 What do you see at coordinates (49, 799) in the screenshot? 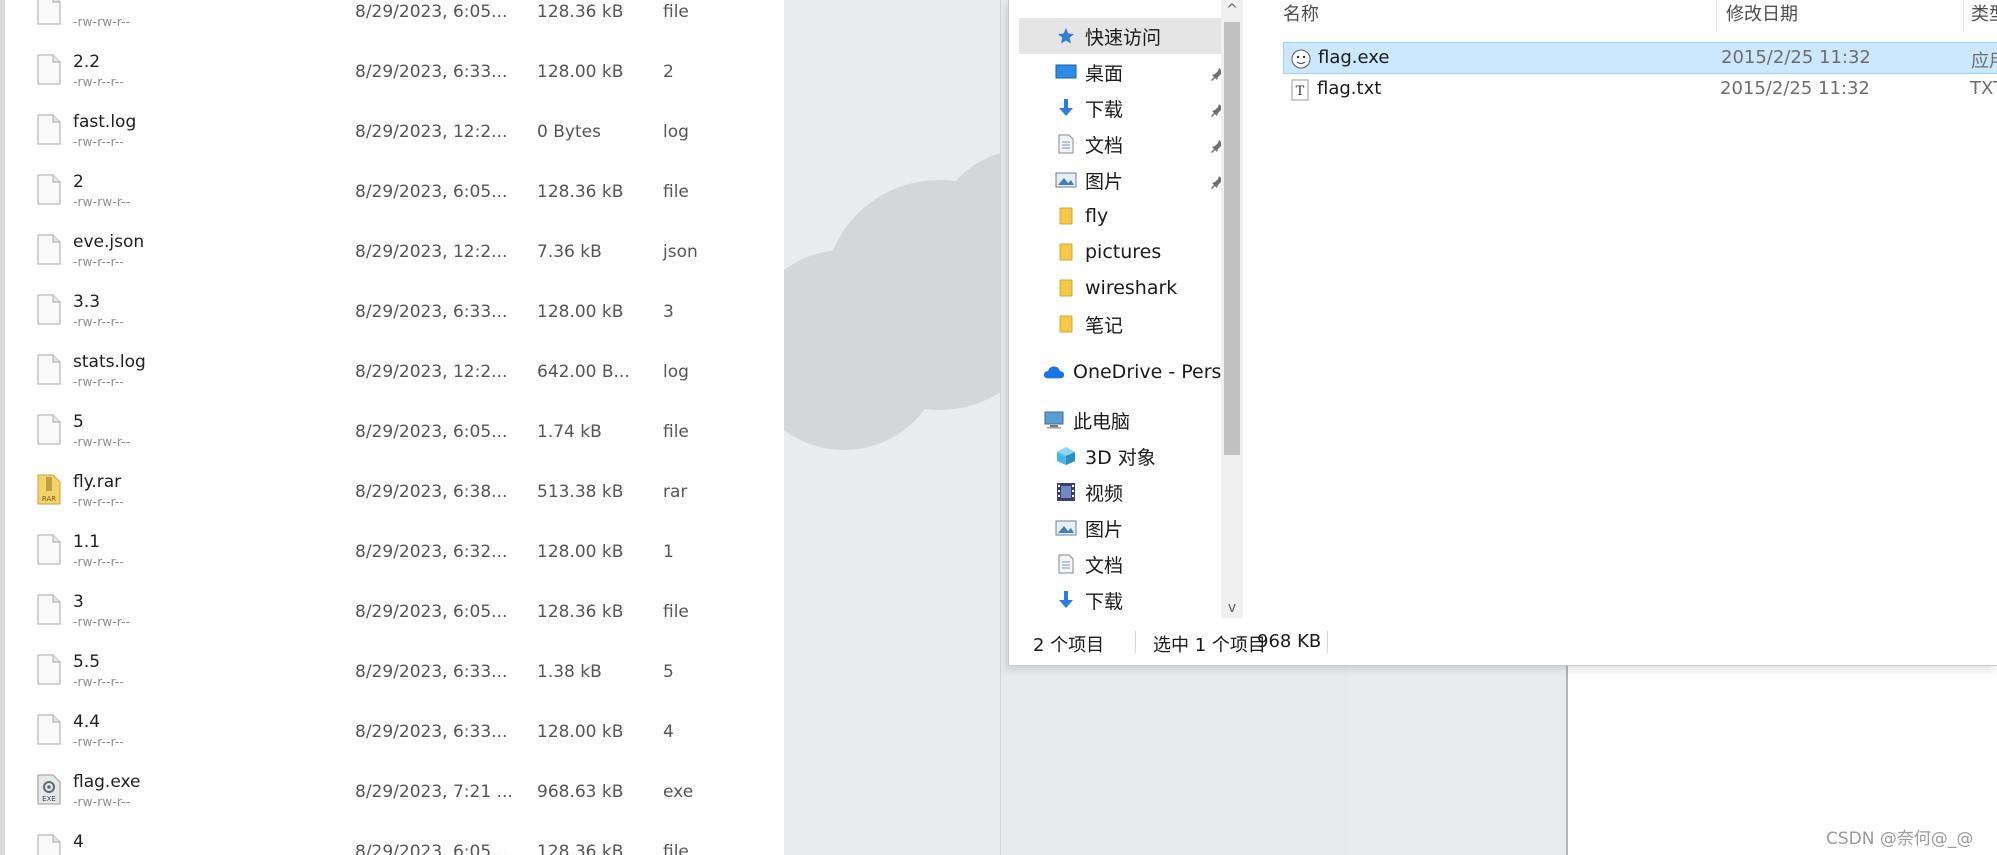
I see `svg-text: EXE` at bounding box center [49, 799].